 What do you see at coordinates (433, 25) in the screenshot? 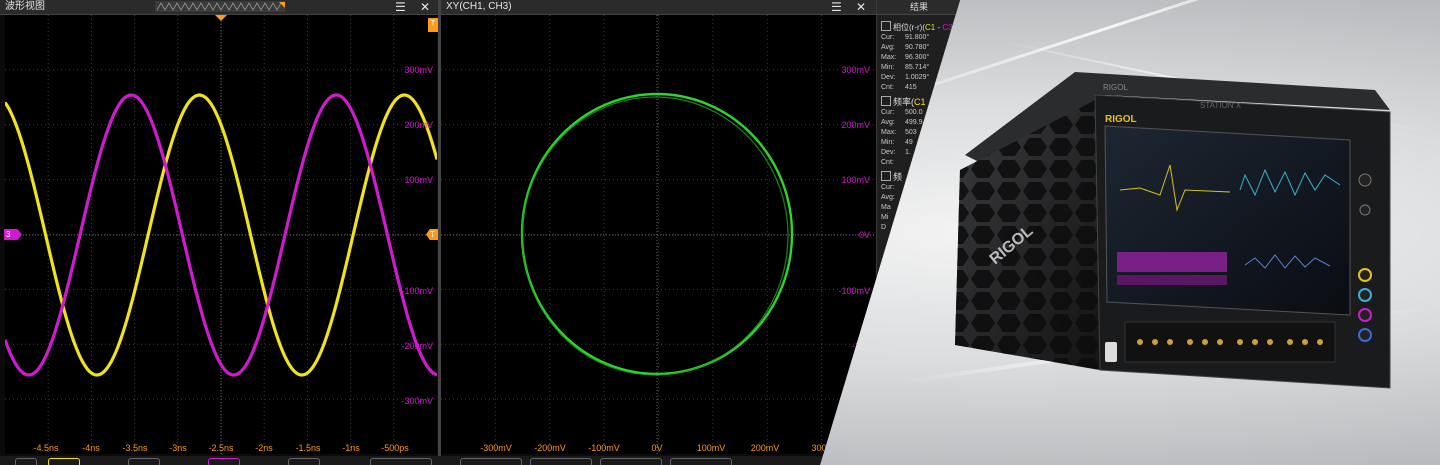
I see `trigger-top-marker: T` at bounding box center [433, 25].